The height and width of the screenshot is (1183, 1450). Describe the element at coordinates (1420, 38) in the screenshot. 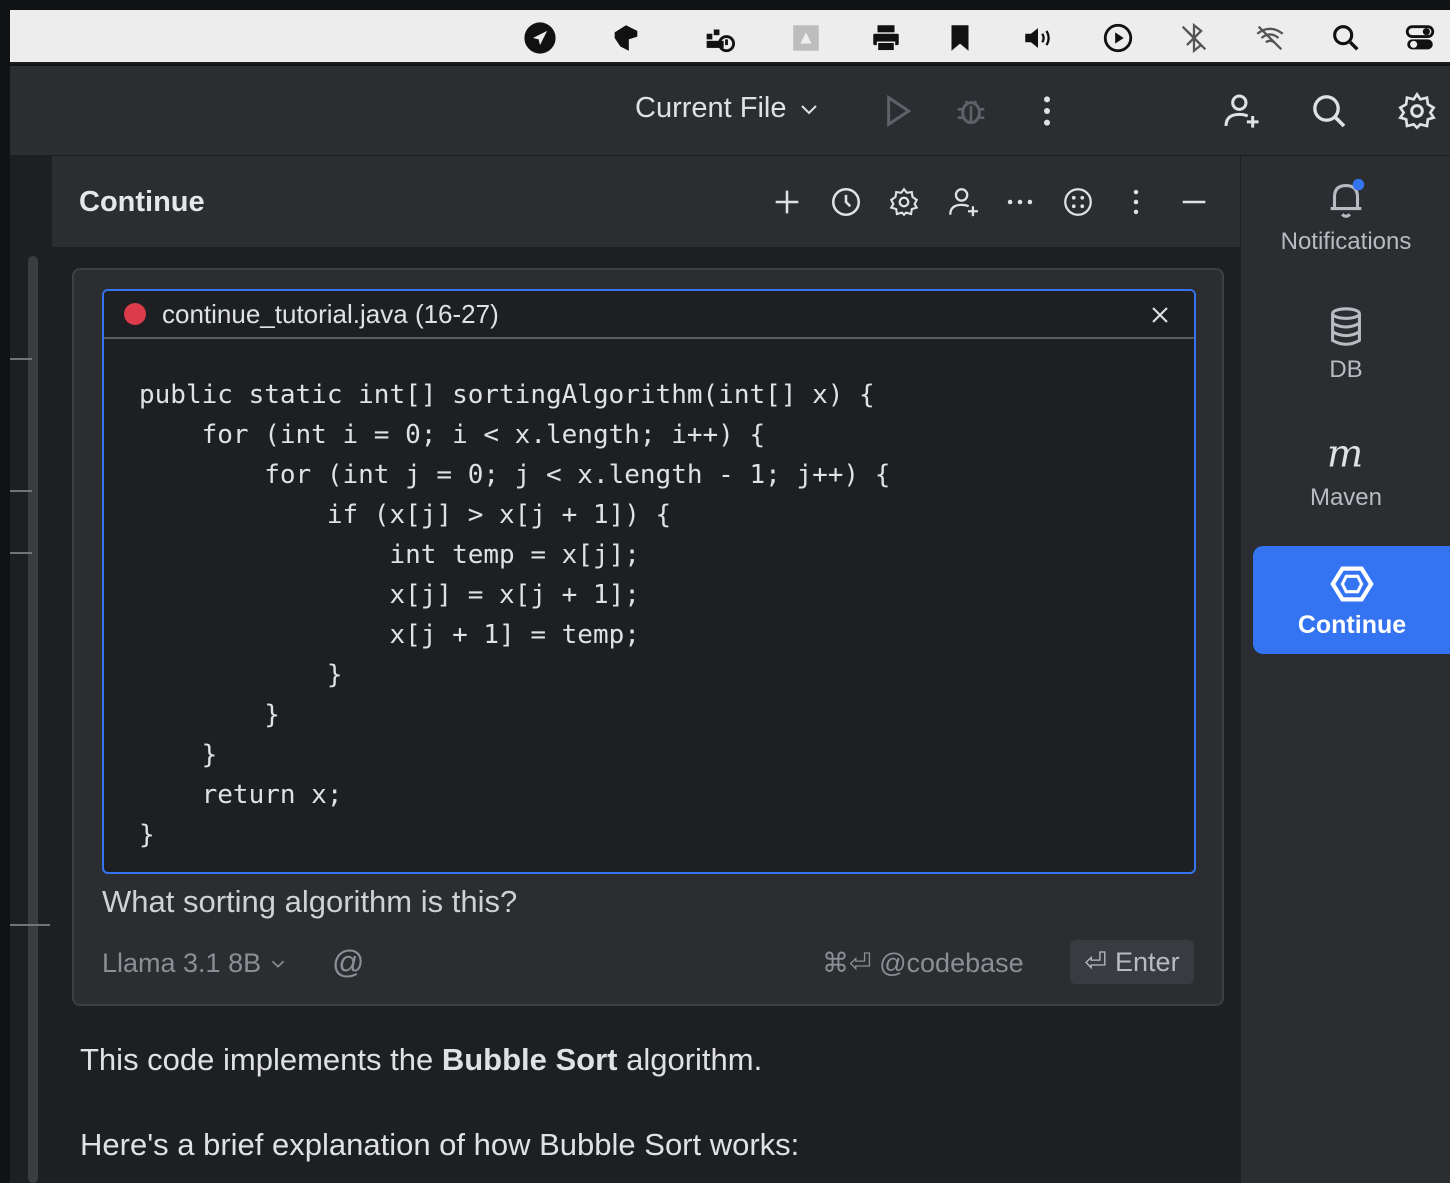

I see `control-center-icon` at that location.